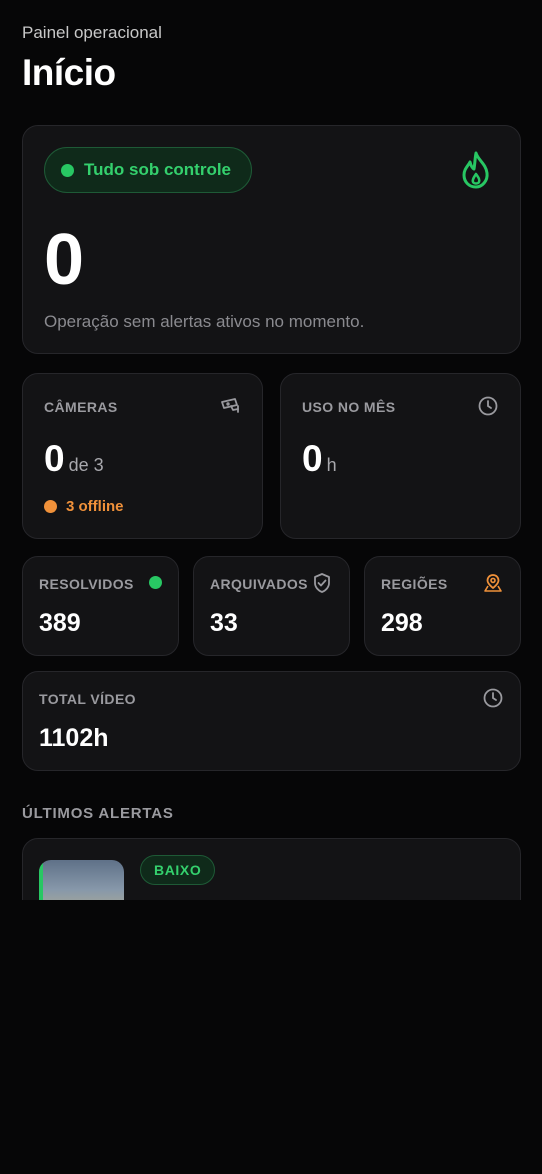  Describe the element at coordinates (158, 169) in the screenshot. I see `status-label: Tudo sob controle` at that location.